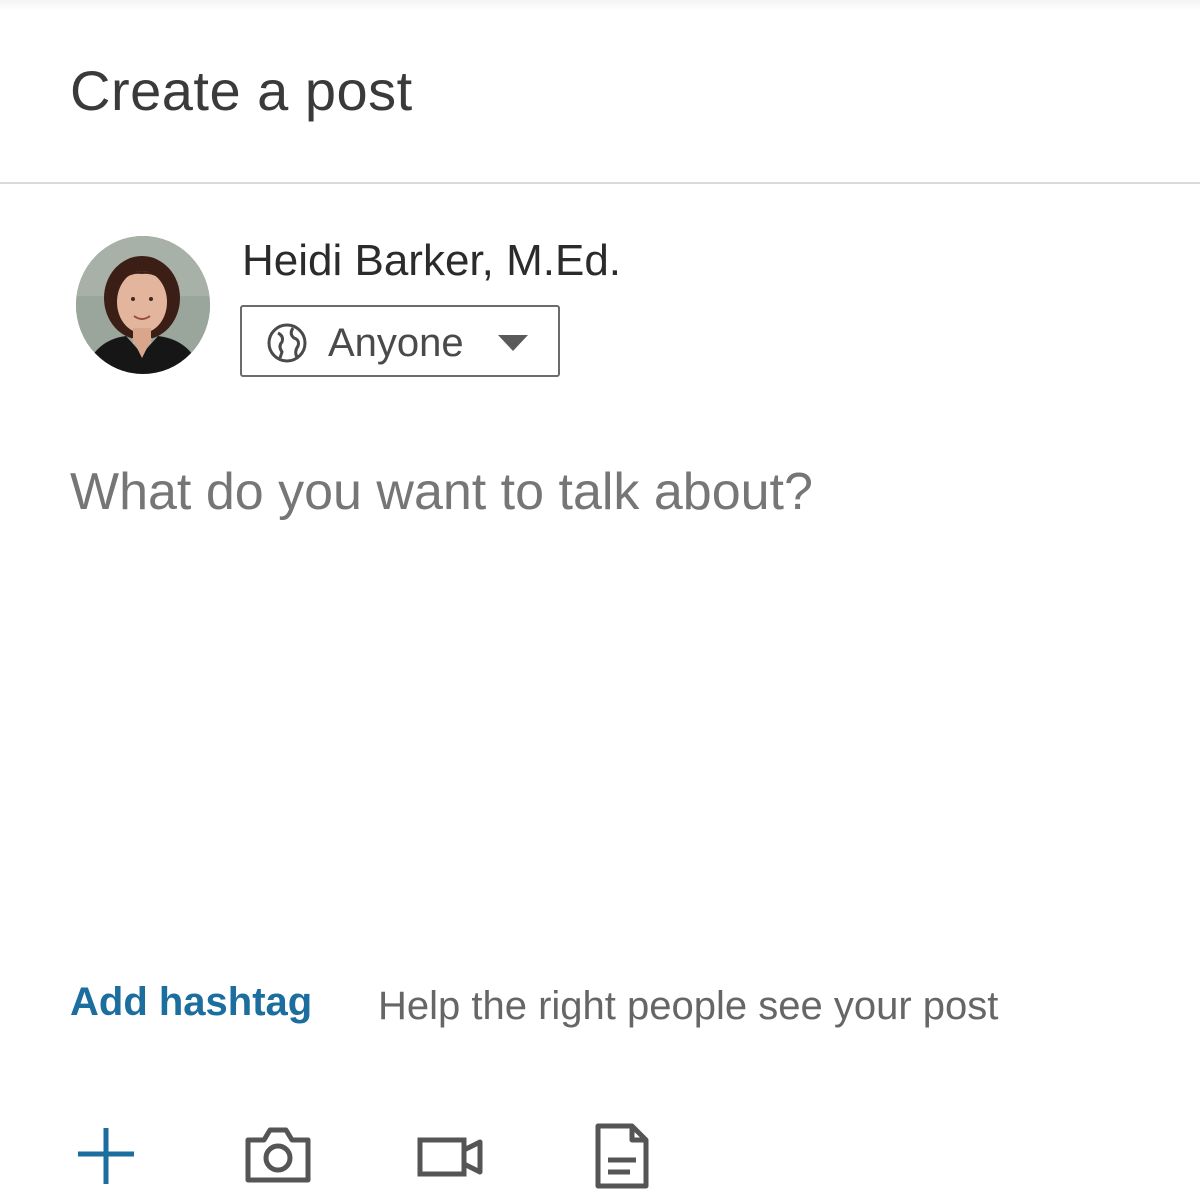  I want to click on camera-icon, so click(278, 1155).